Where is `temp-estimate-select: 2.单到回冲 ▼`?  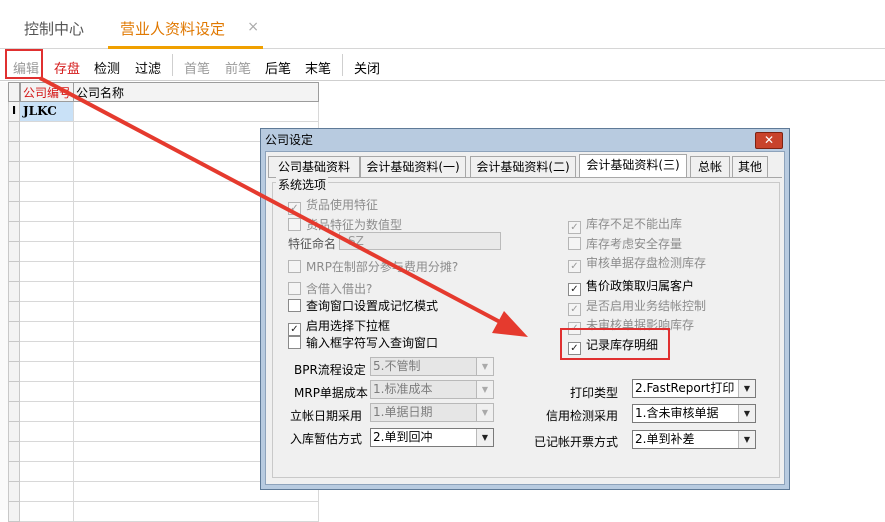
temp-estimate-select: 2.单到回冲 ▼ is located at coordinates (432, 437).